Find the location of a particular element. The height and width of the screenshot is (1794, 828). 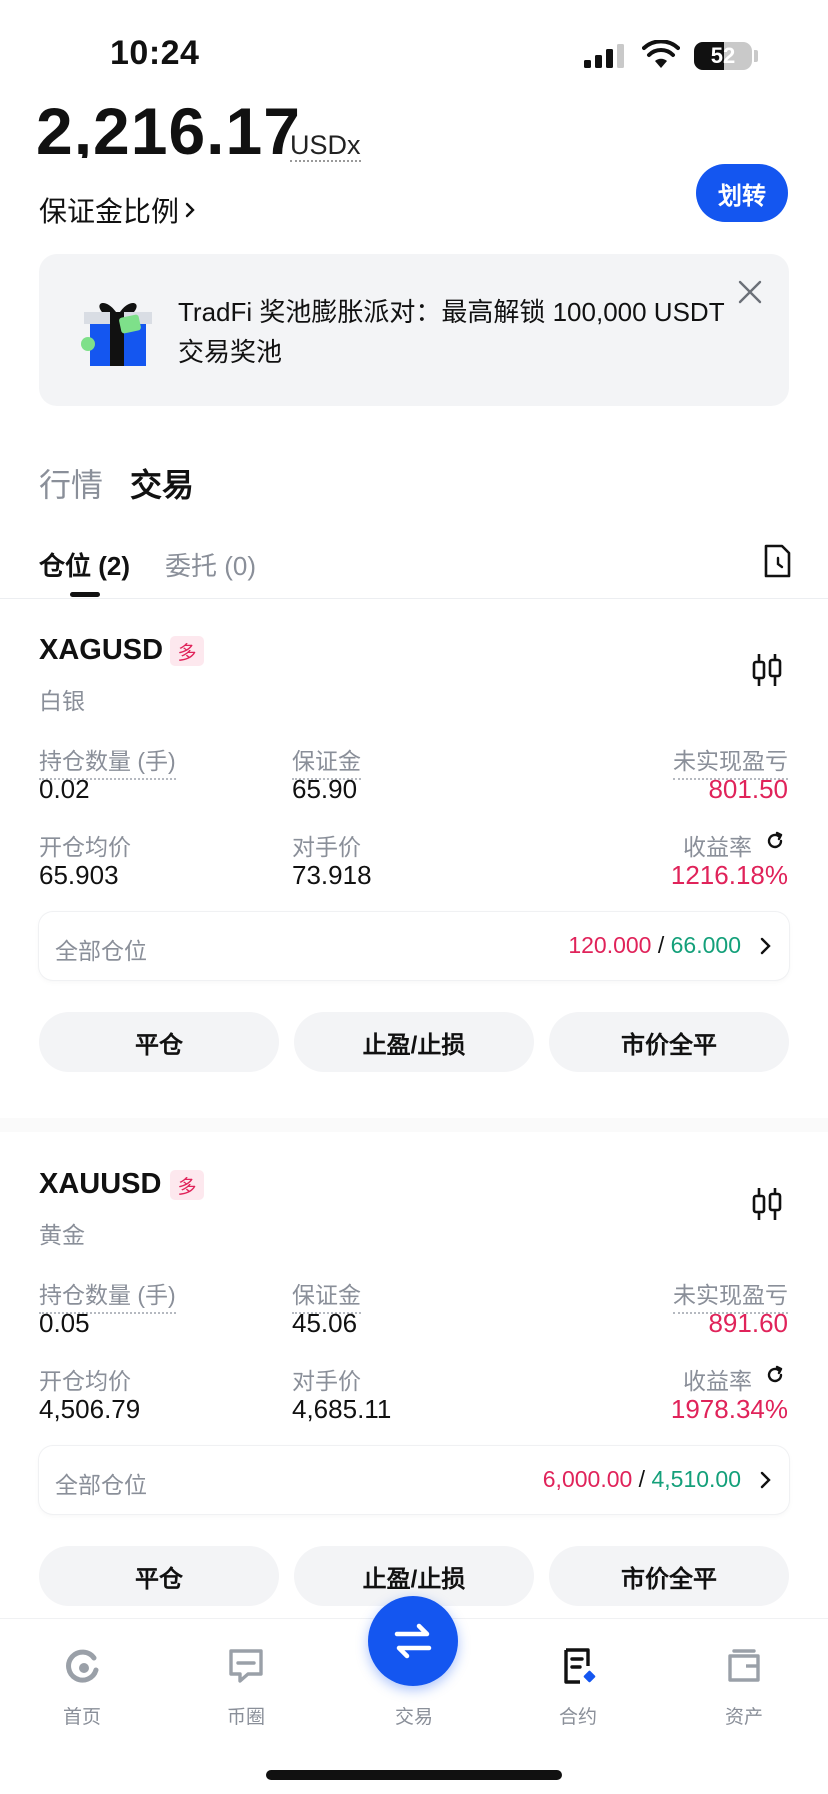

card-separator is located at coordinates (414, 1125).